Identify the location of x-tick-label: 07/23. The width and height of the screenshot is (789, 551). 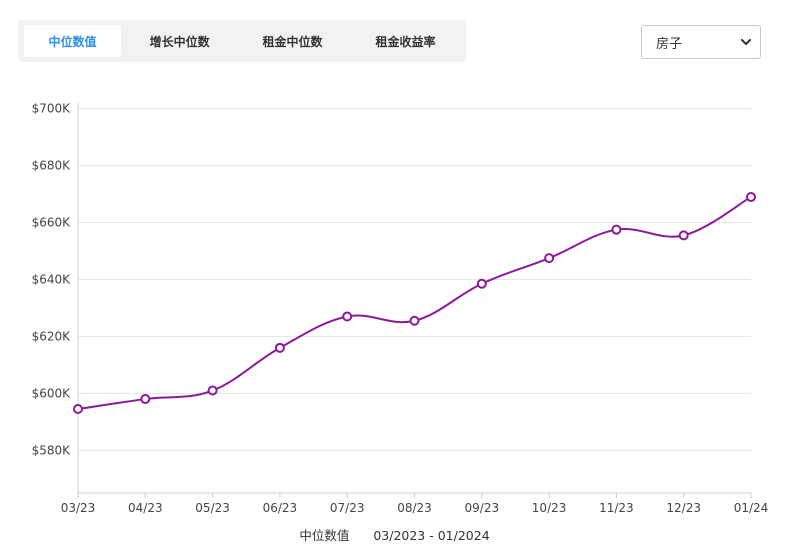
(347, 508).